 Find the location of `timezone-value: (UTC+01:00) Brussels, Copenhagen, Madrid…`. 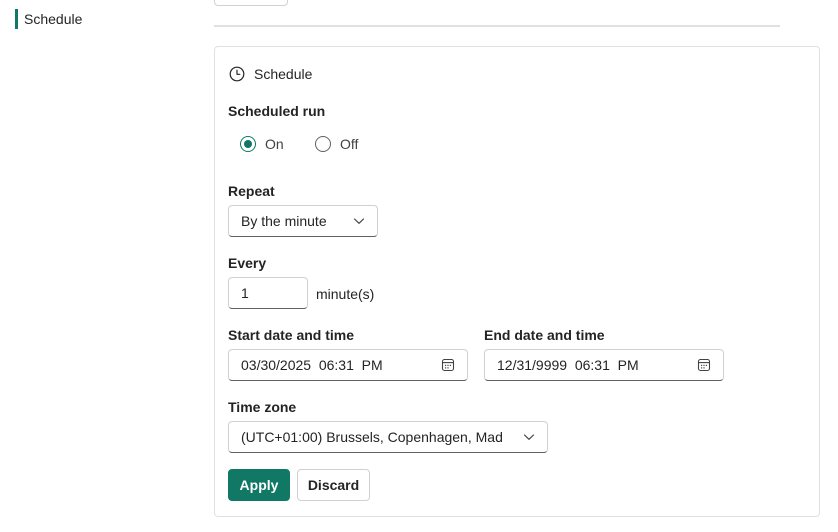

timezone-value: (UTC+01:00) Brussels, Copenhagen, Madrid… is located at coordinates (372, 437).